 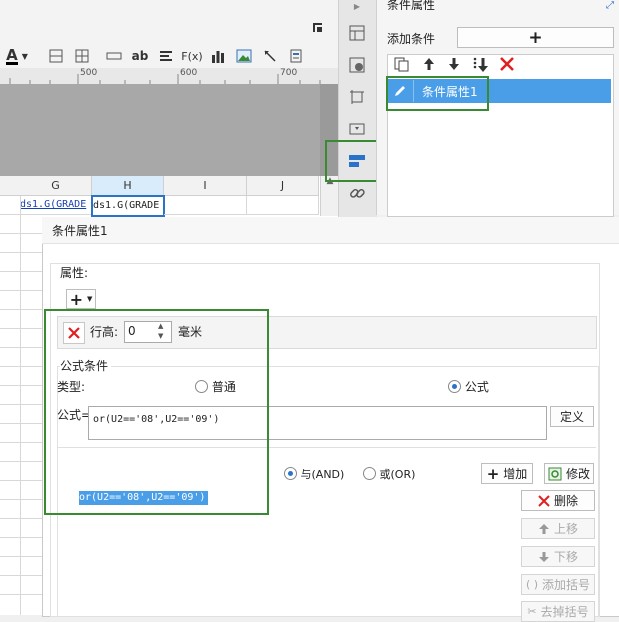 I want to click on define-button: 定义, so click(x=572, y=416).